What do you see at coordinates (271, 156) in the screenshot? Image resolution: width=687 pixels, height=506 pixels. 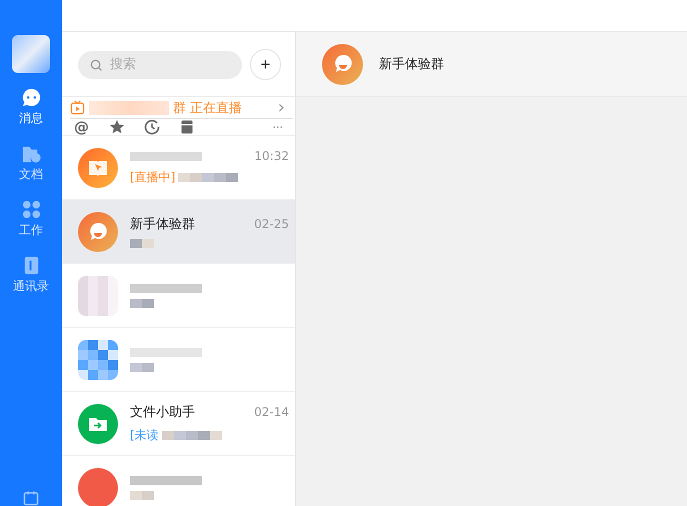 I see `chat-time: 10:32` at bounding box center [271, 156].